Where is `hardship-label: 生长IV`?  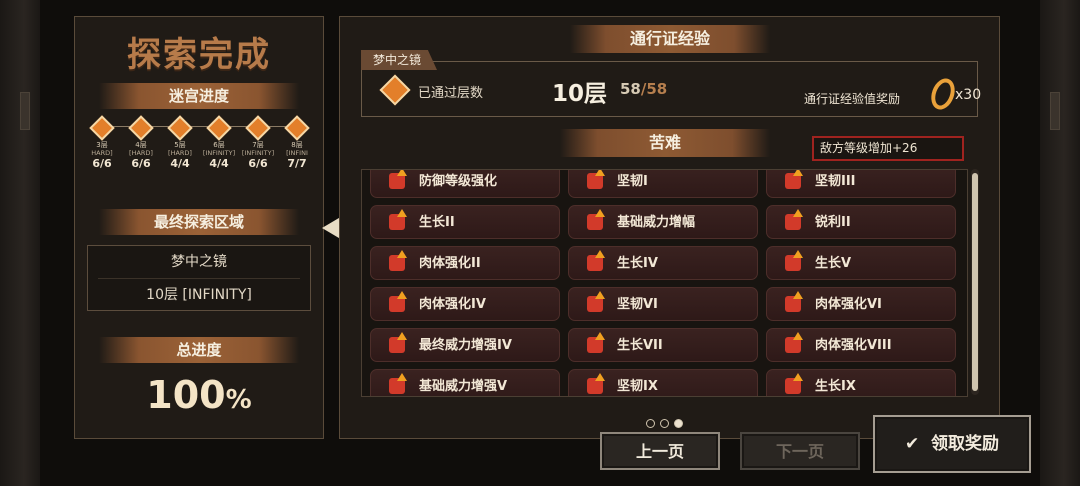
hardship-label: 生长IV is located at coordinates (637, 263).